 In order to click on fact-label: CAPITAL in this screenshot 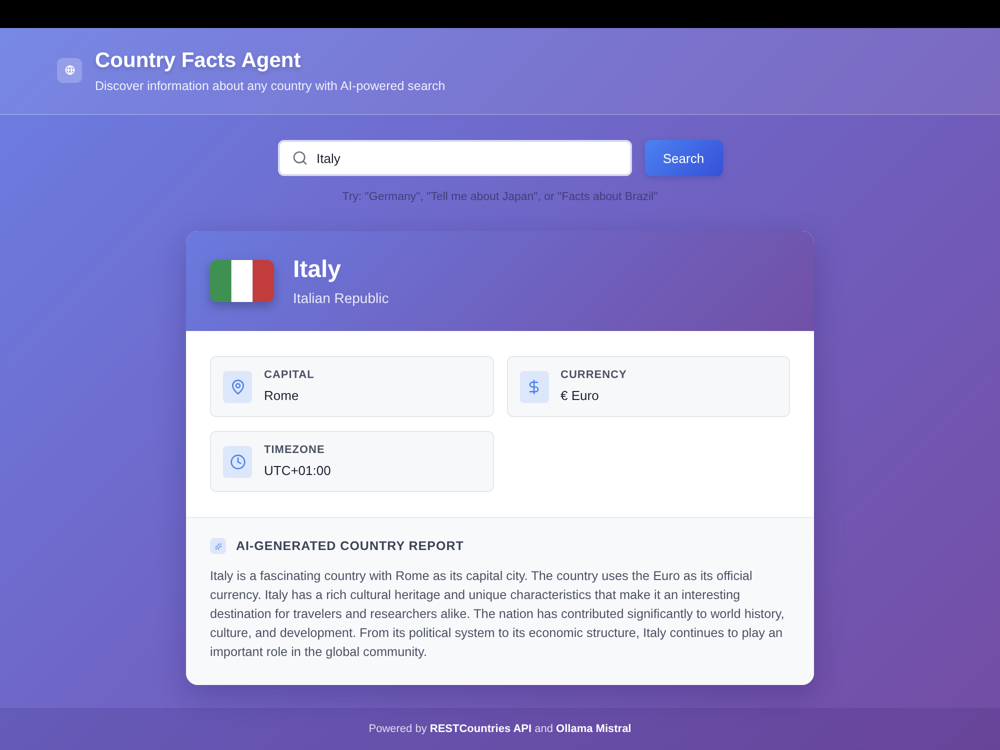, I will do `click(289, 375)`.